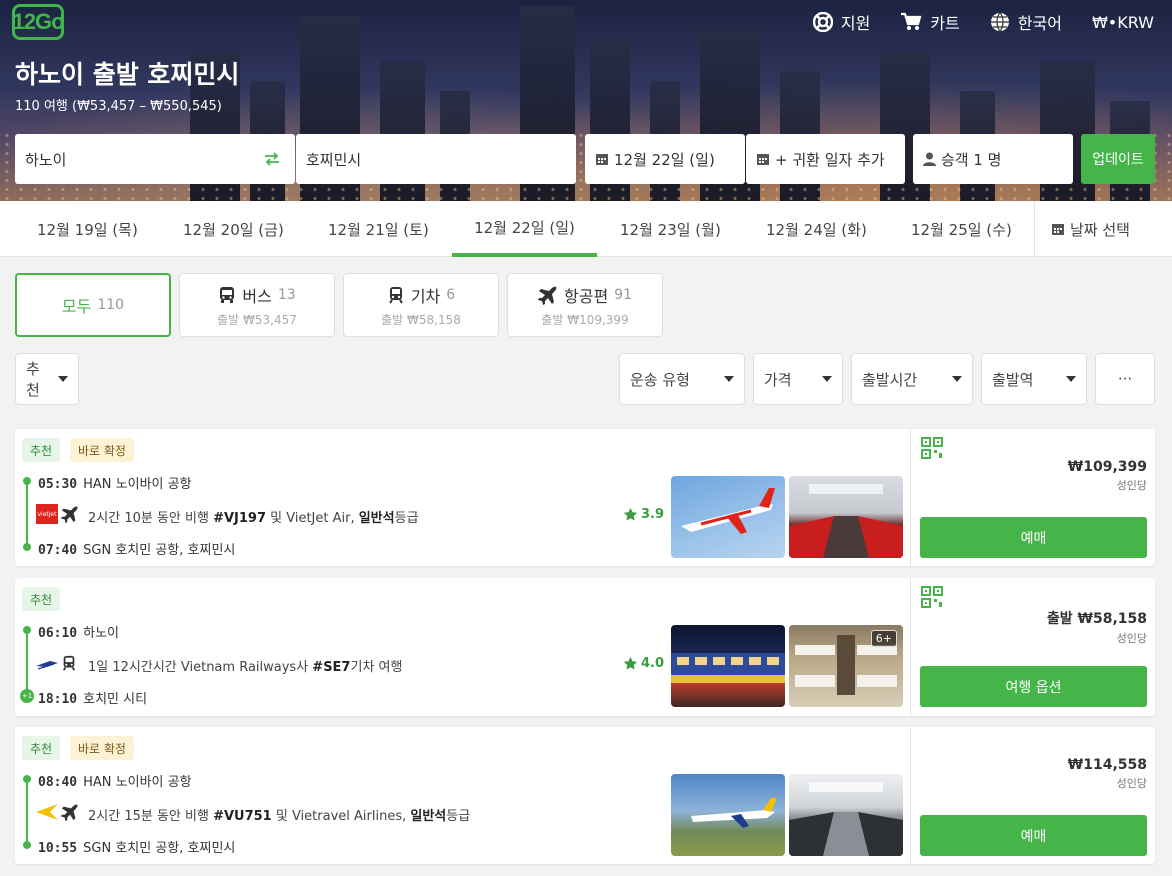 The height and width of the screenshot is (876, 1172). Describe the element at coordinates (665, 159) in the screenshot. I see `date-input: 12월 22일 (일)` at that location.